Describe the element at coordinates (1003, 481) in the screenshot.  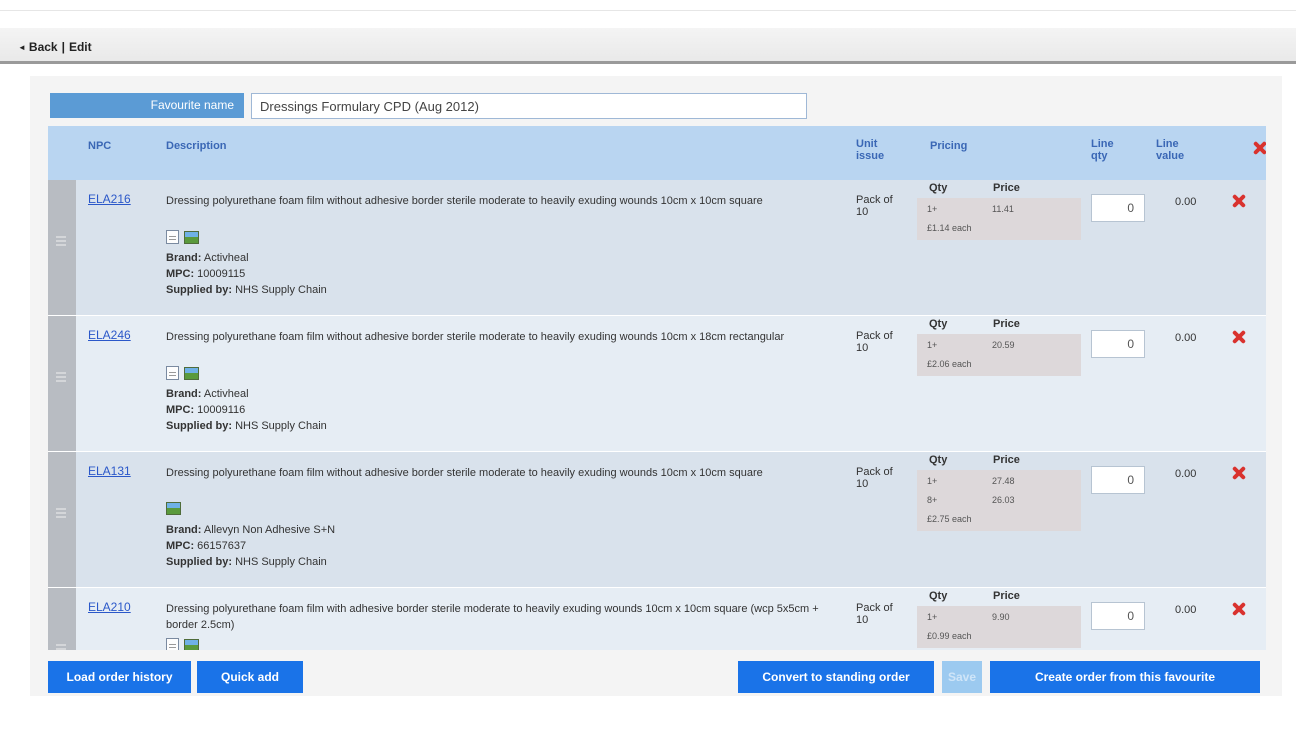
I see `tier-price: 27.48` at that location.